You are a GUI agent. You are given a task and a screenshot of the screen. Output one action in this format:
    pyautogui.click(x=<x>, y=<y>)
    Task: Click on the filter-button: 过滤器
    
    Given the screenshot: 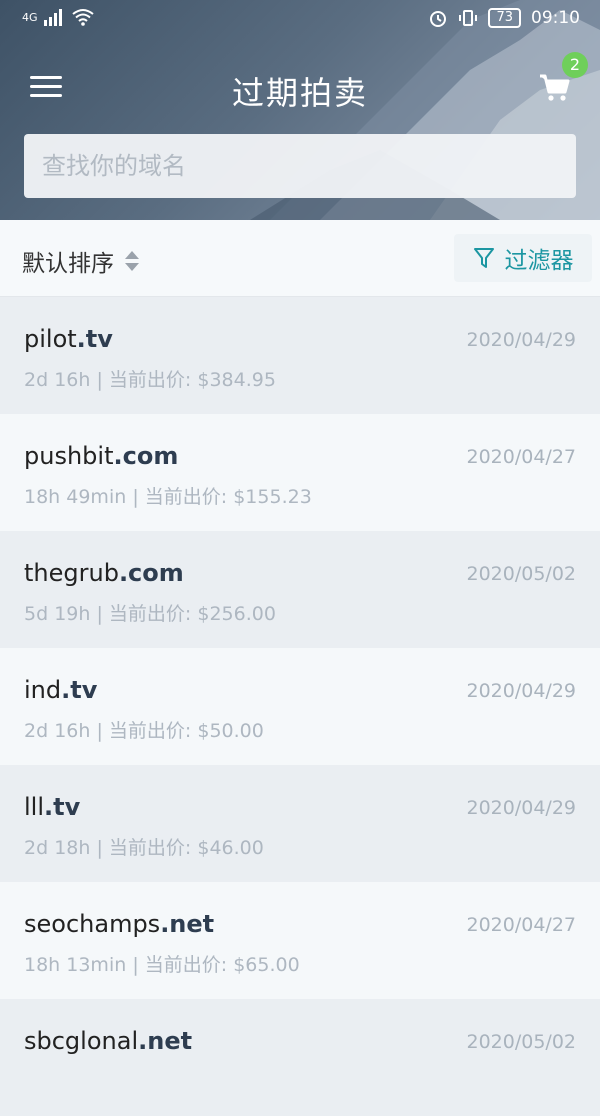 What is the action you would take?
    pyautogui.click(x=523, y=258)
    